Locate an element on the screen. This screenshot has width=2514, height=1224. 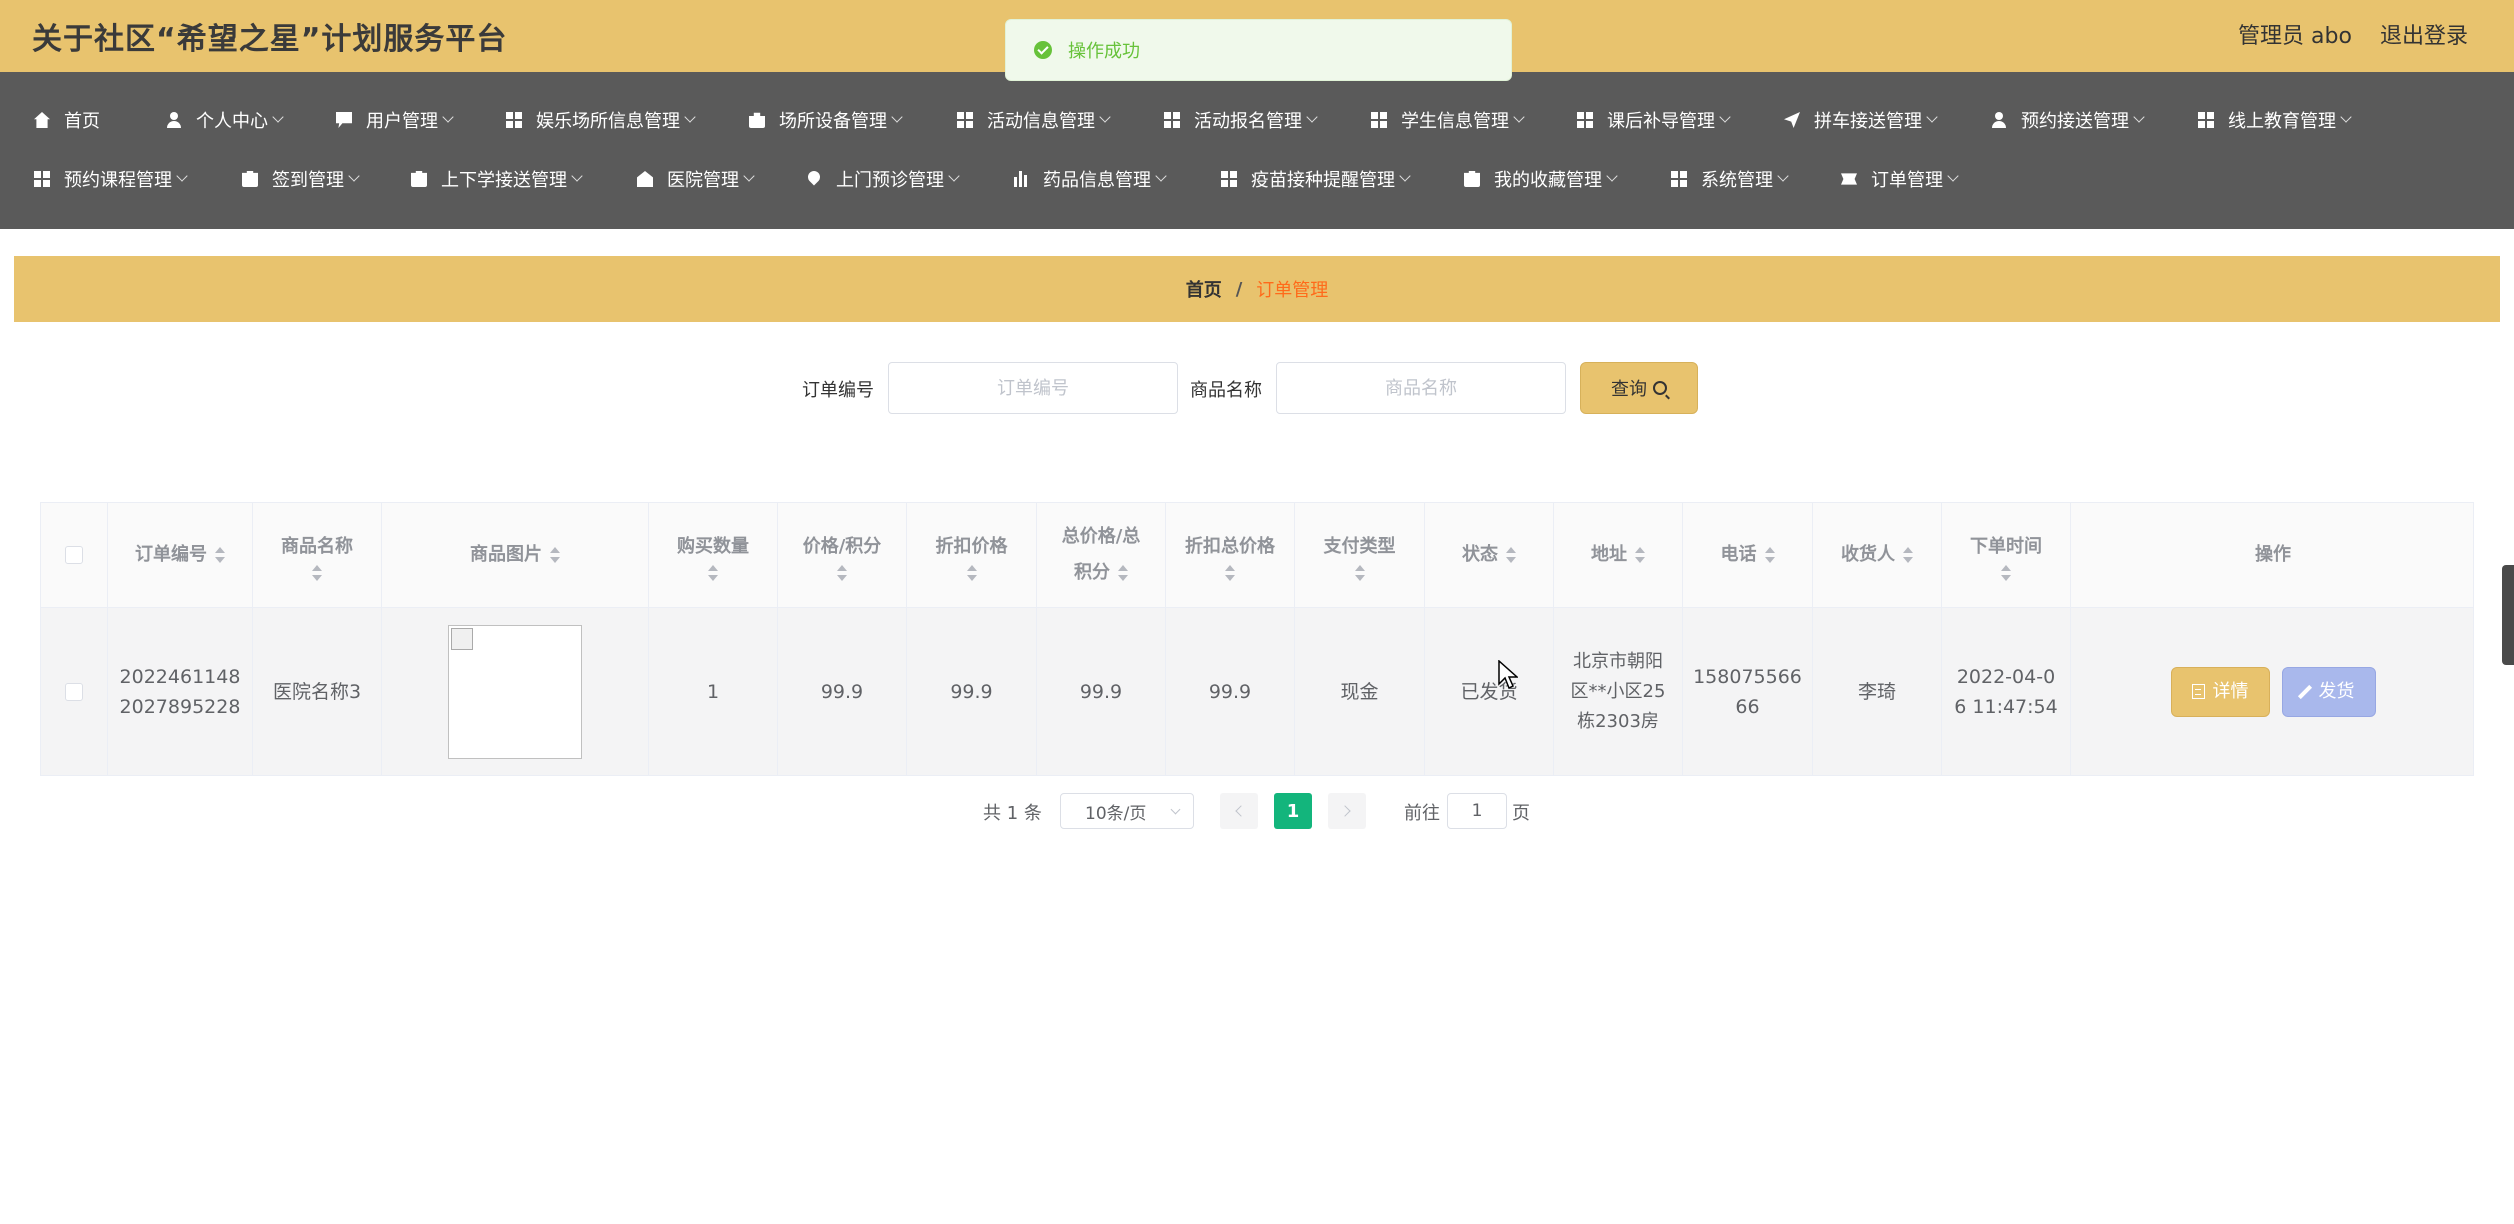
th-pay-type: 支付类型 is located at coordinates (1360, 555).